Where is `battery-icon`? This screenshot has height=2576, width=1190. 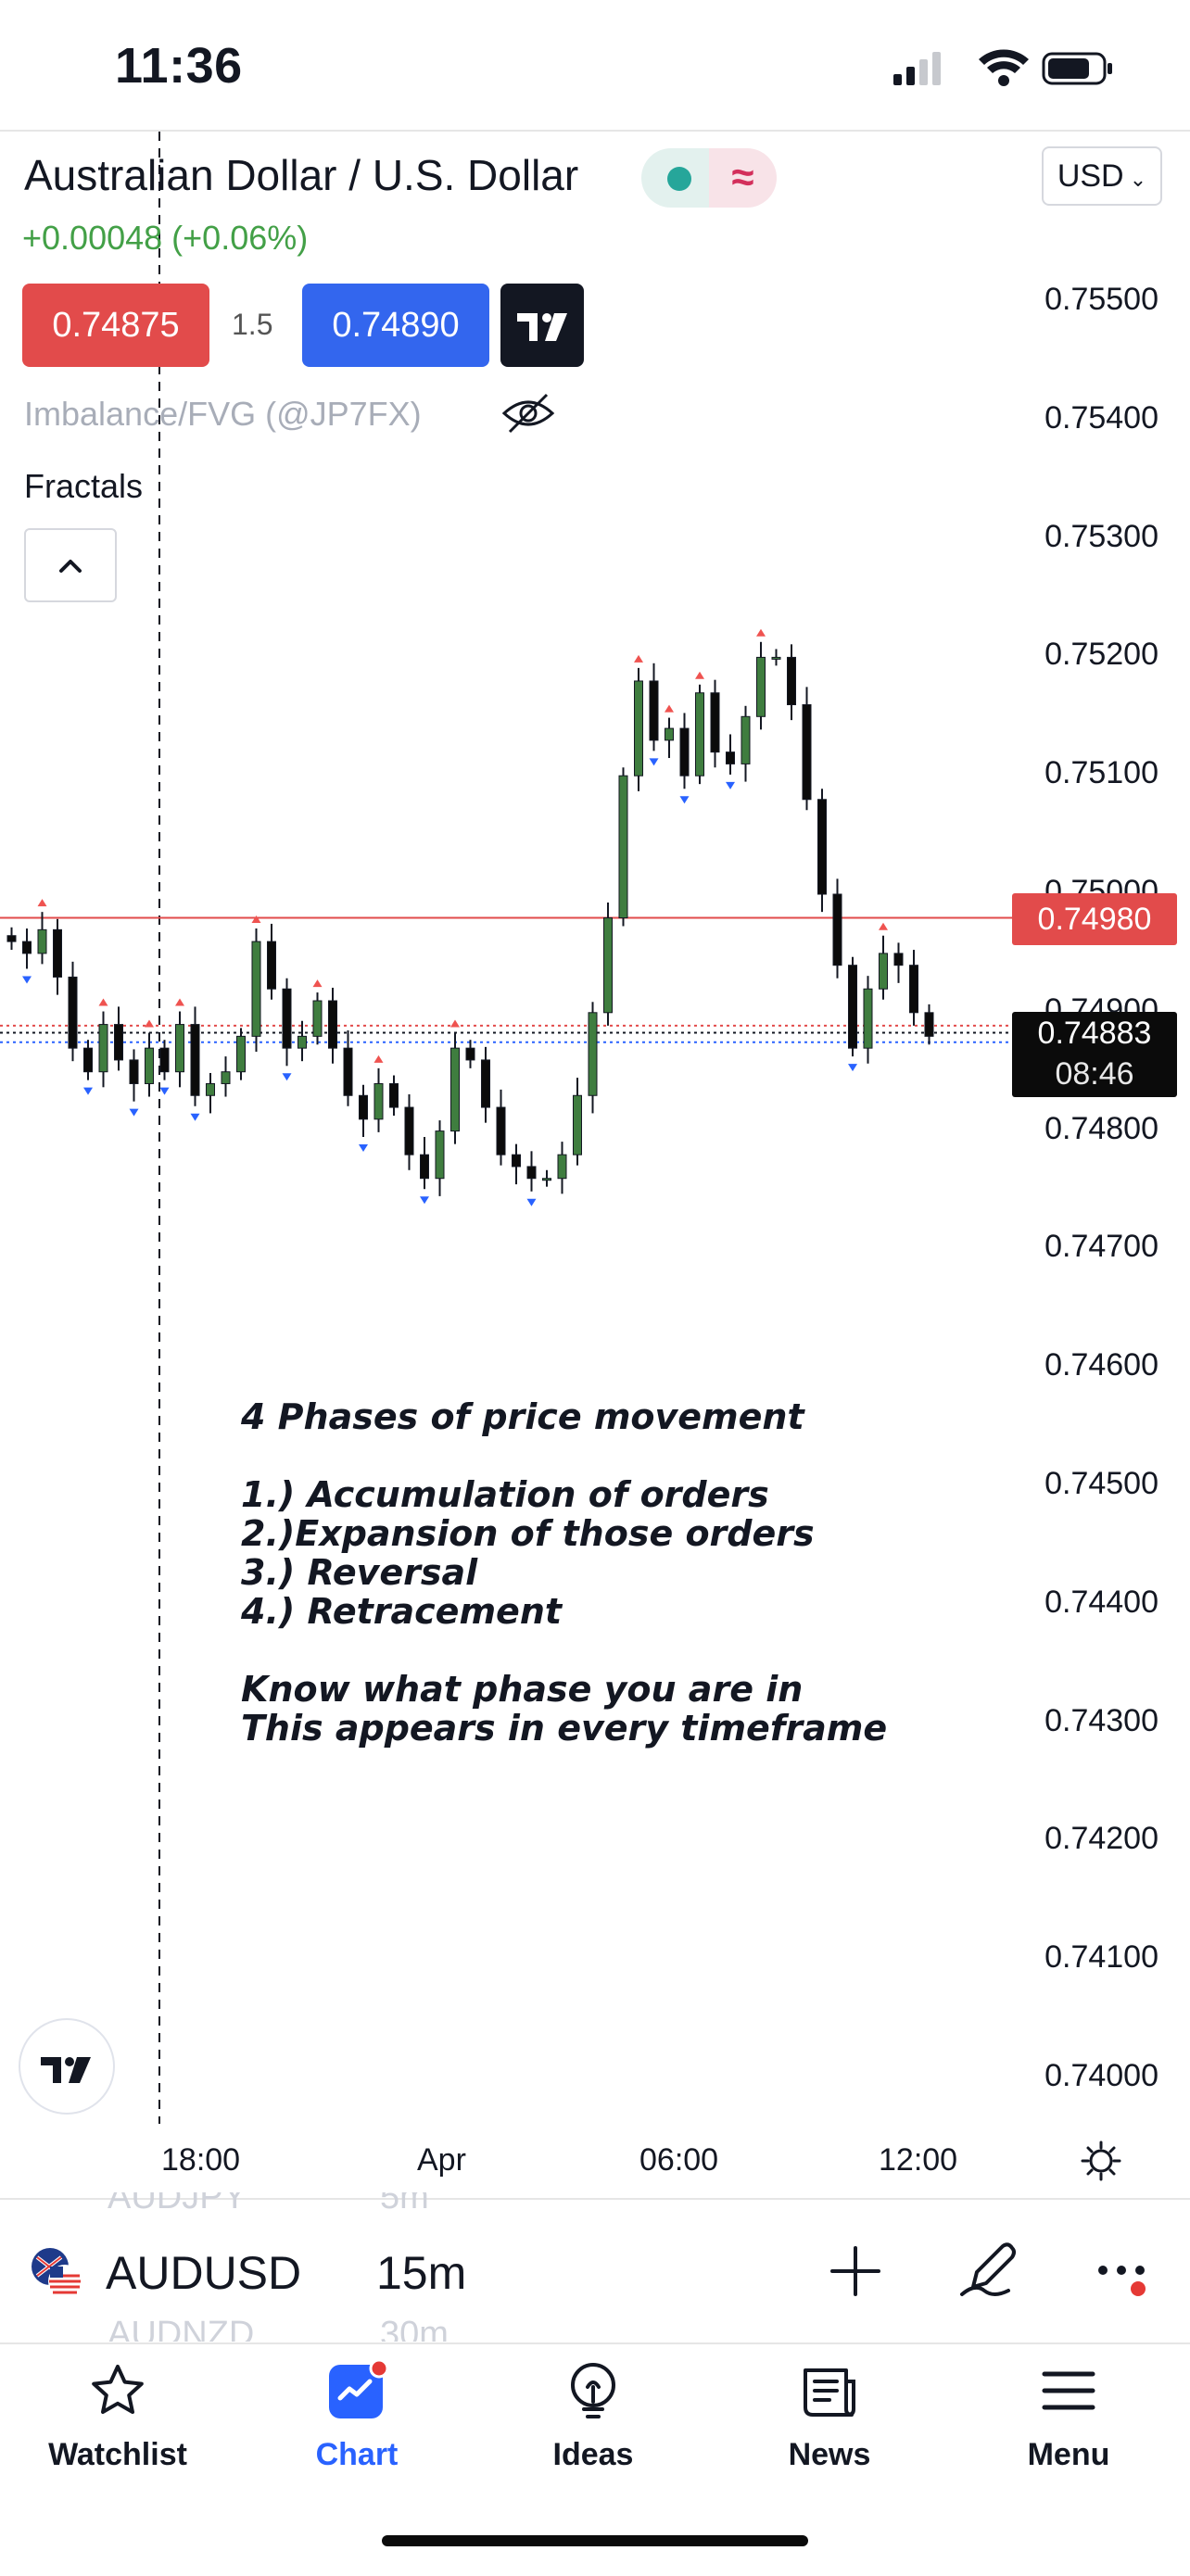
battery-icon is located at coordinates (1077, 68).